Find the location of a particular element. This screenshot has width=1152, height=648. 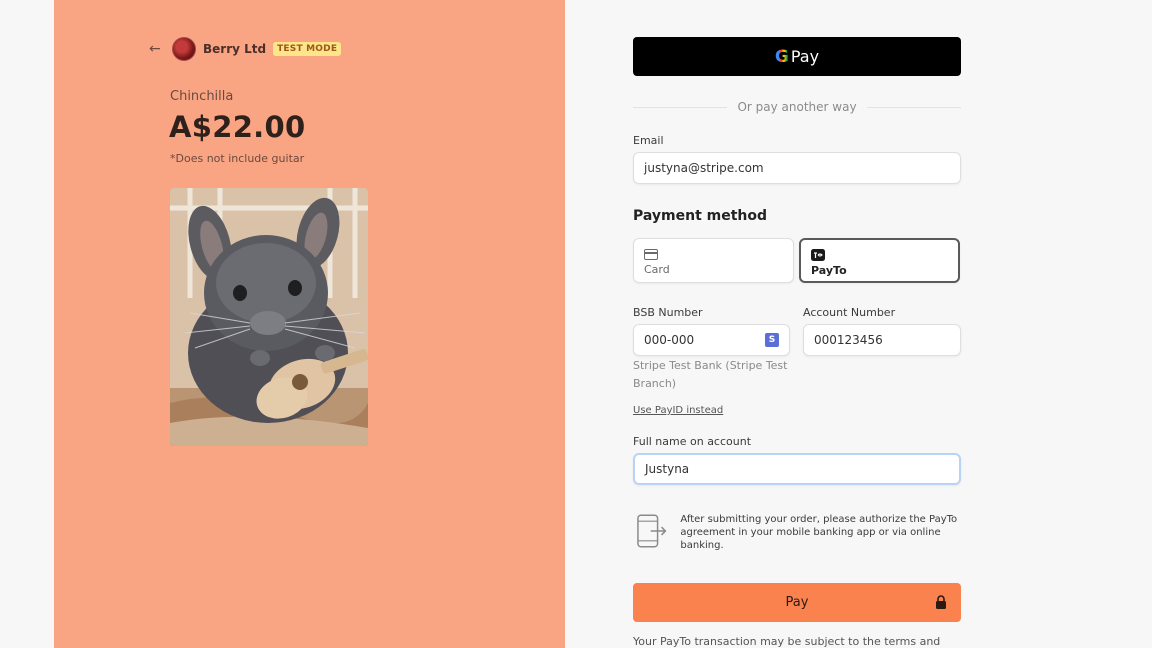

chinchilla-photo is located at coordinates (269, 317).